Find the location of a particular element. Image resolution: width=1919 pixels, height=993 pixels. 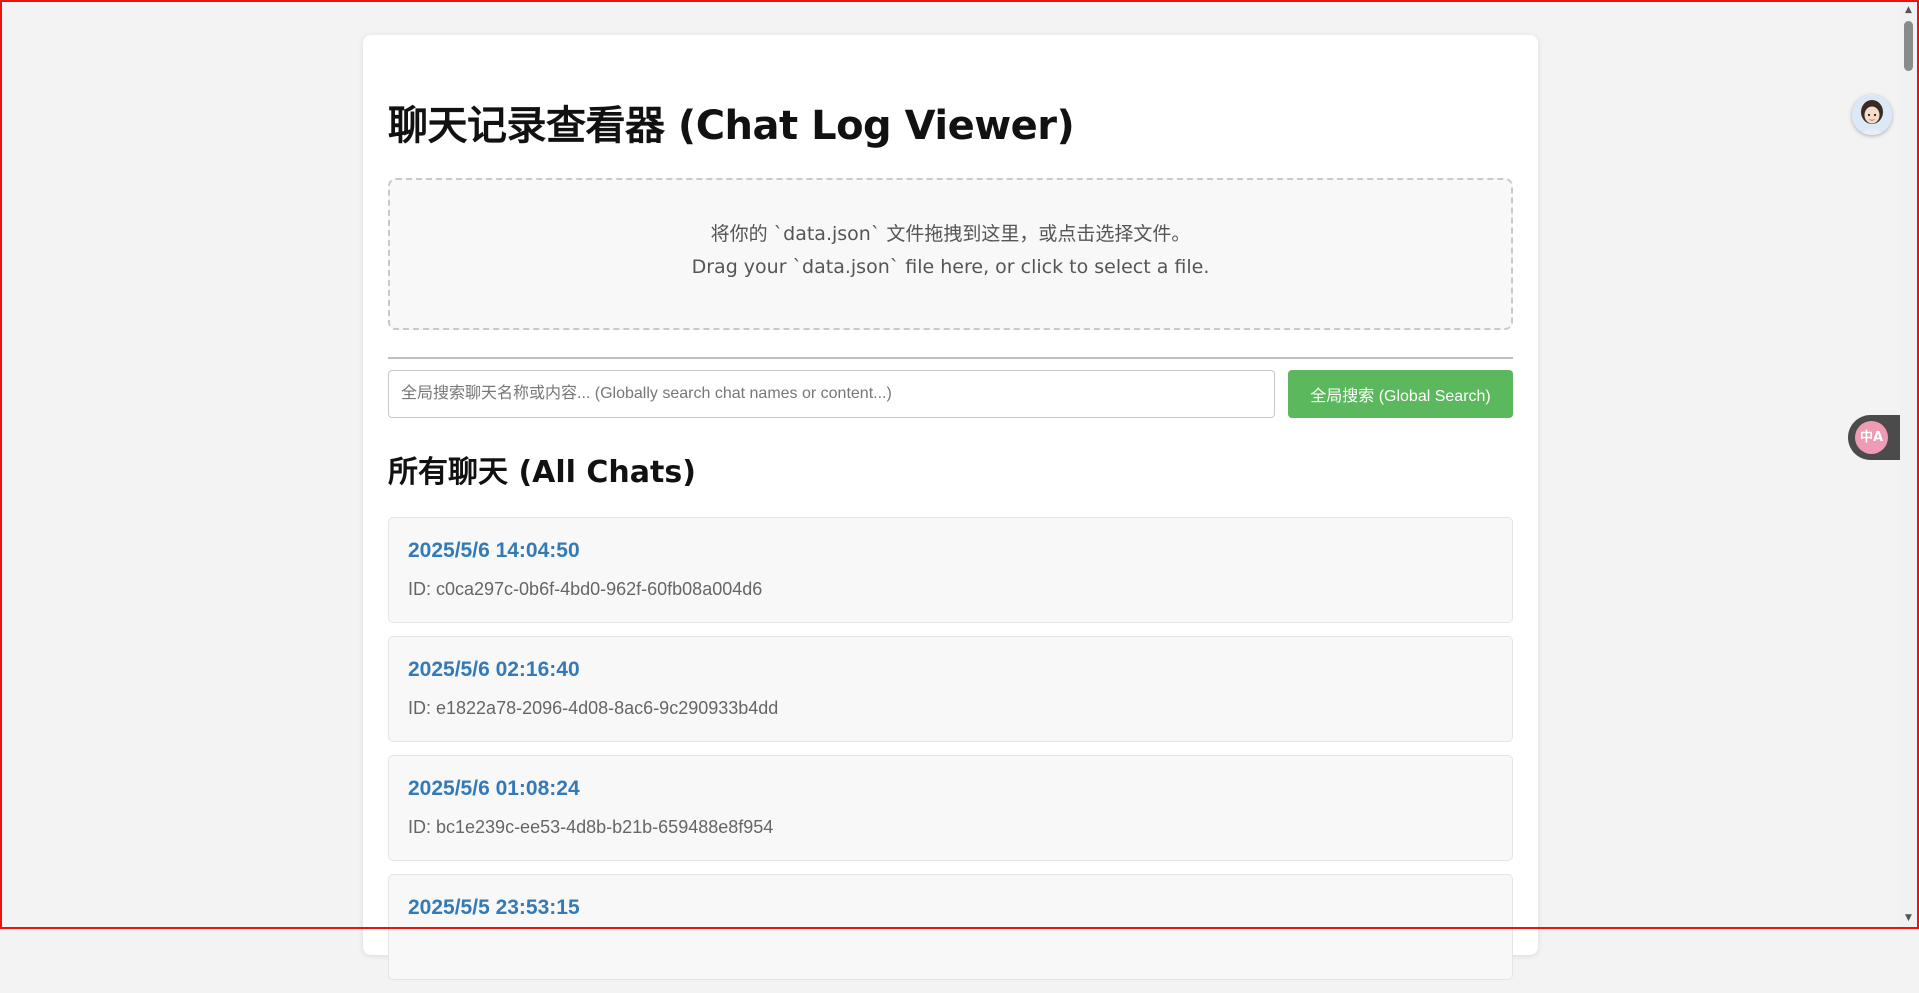

scroll-up-arrow-icon: ▲ is located at coordinates (1908, 10).